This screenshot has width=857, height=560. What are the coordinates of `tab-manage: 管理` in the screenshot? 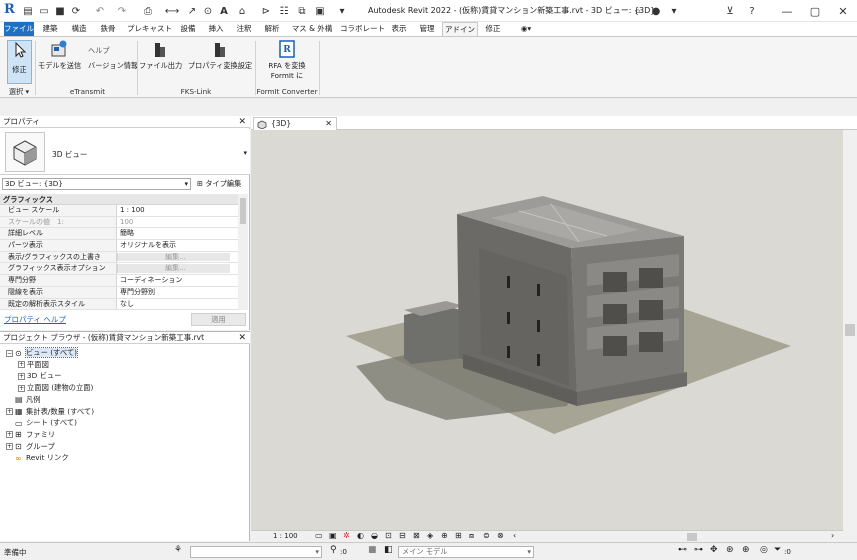 It's located at (427, 29).